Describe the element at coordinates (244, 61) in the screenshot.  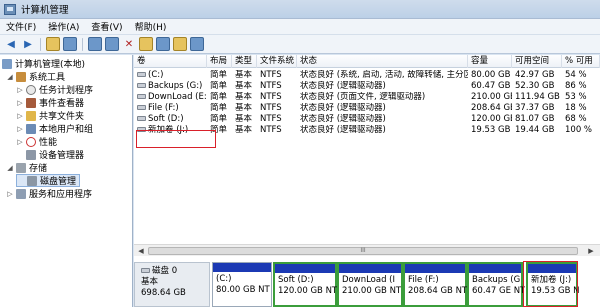
I see `column-header-type: 类型` at that location.